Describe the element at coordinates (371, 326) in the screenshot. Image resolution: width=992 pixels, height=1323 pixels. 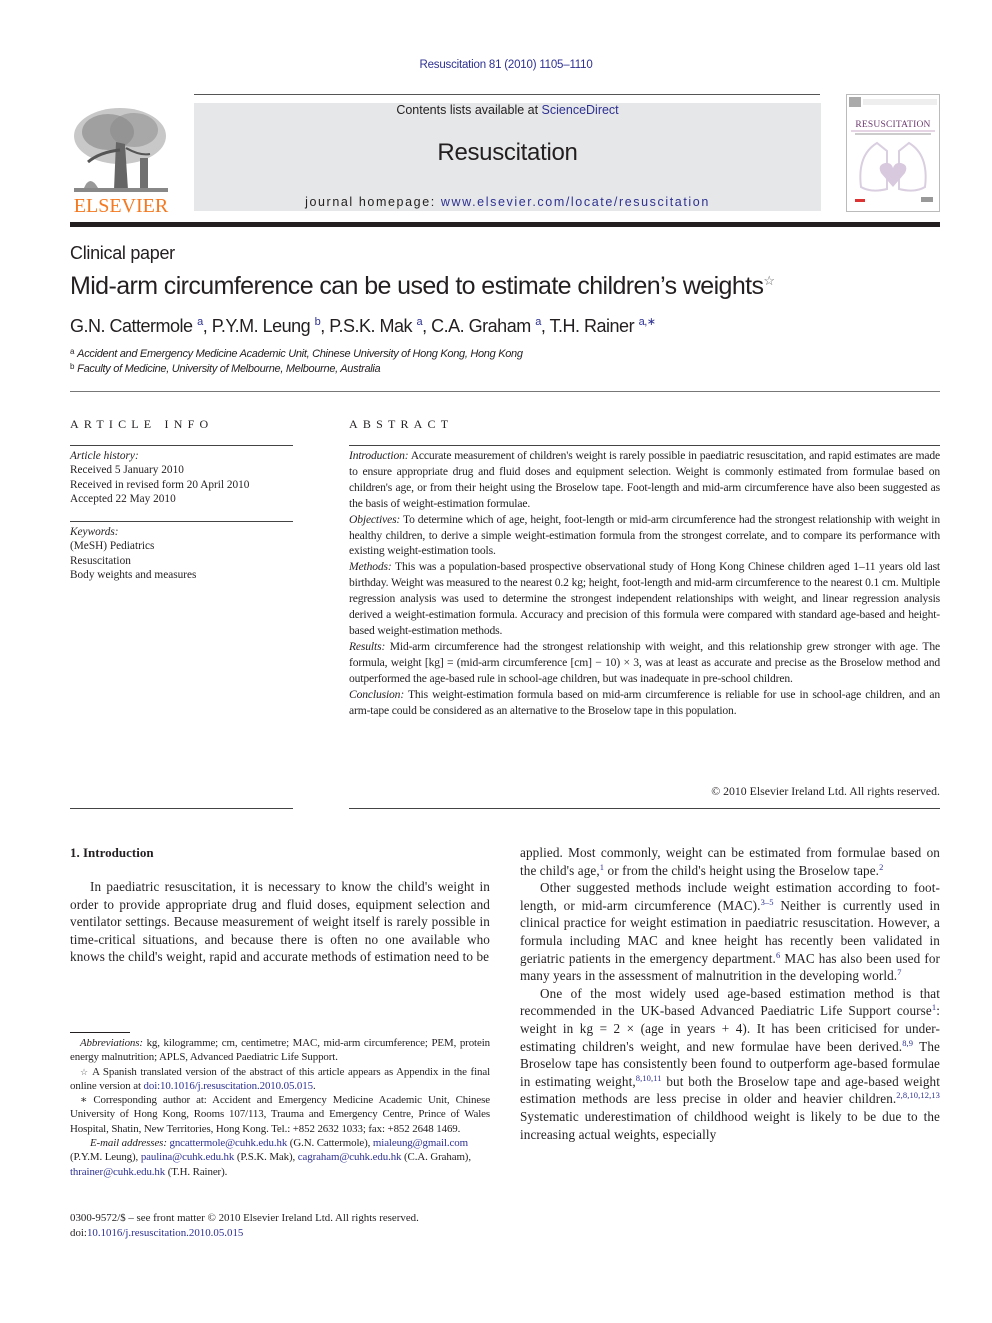
I see `author-name: P.S.K. Mak` at that location.